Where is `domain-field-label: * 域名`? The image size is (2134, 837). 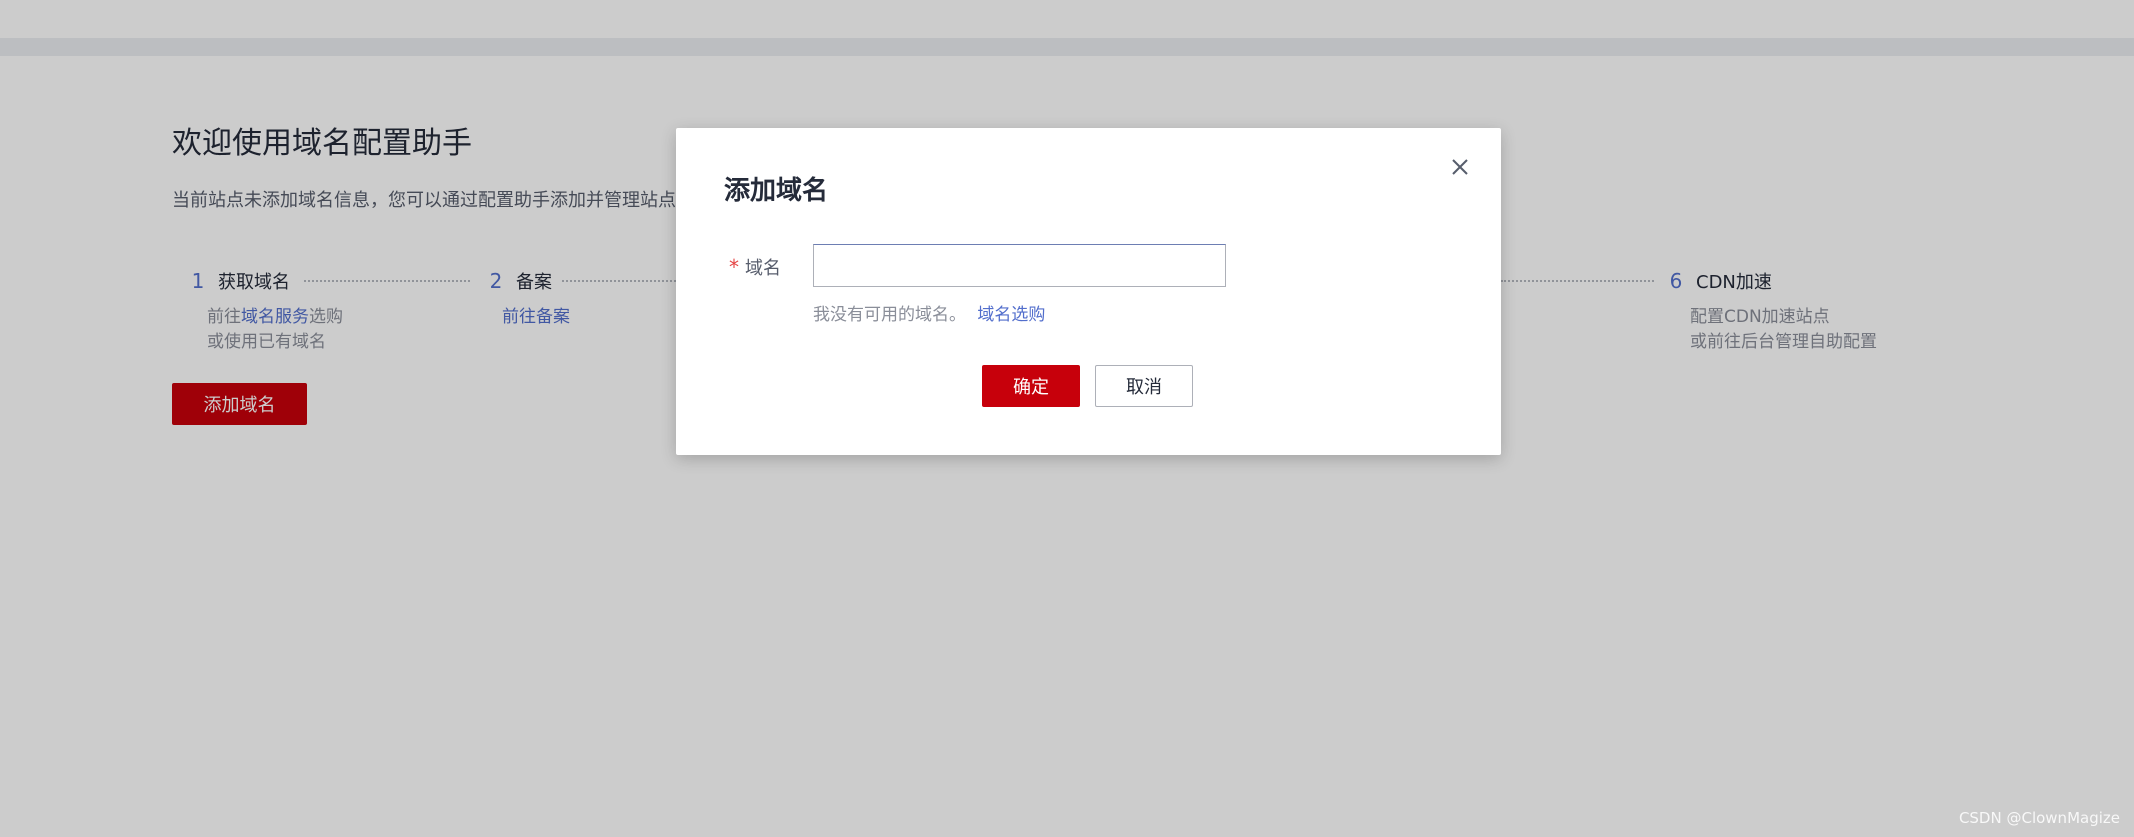
domain-field-label: * 域名 is located at coordinates (755, 267).